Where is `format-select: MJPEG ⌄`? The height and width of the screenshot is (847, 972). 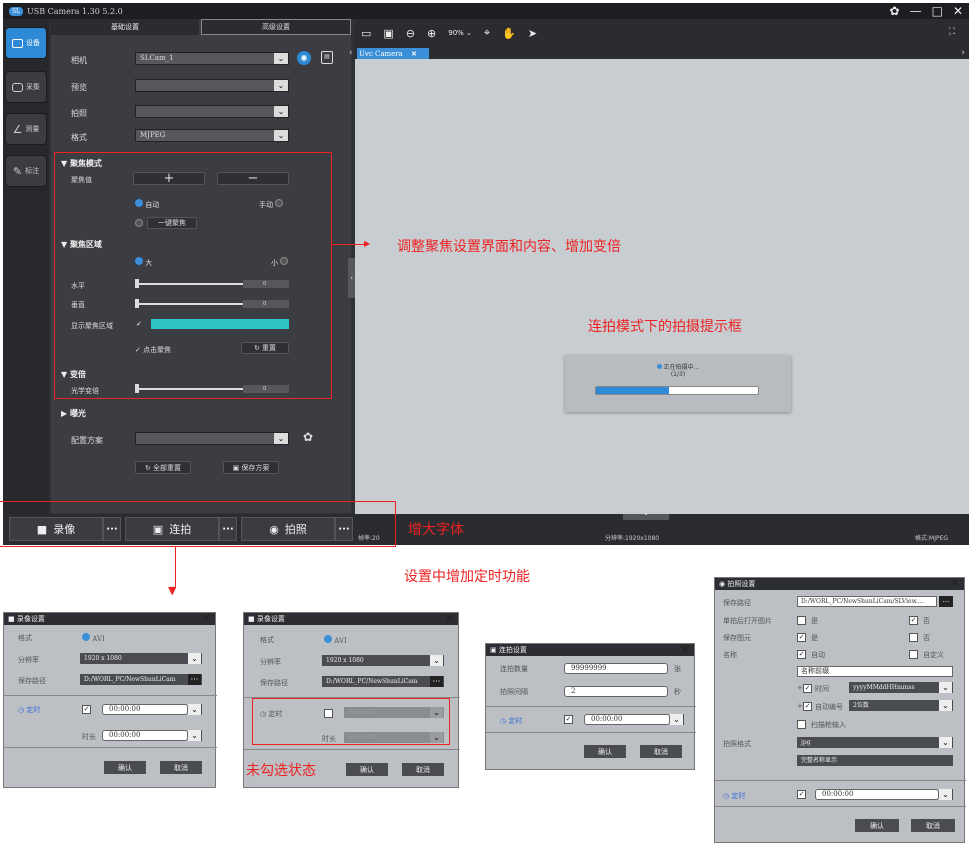 format-select: MJPEG ⌄ is located at coordinates (212, 135).